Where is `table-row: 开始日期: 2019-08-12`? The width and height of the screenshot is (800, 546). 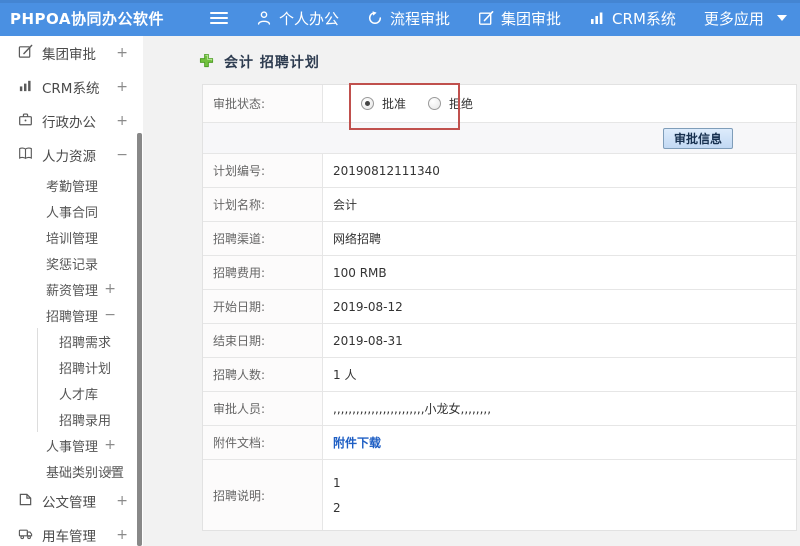
table-row: 开始日期: 2019-08-12 is located at coordinates (499, 307).